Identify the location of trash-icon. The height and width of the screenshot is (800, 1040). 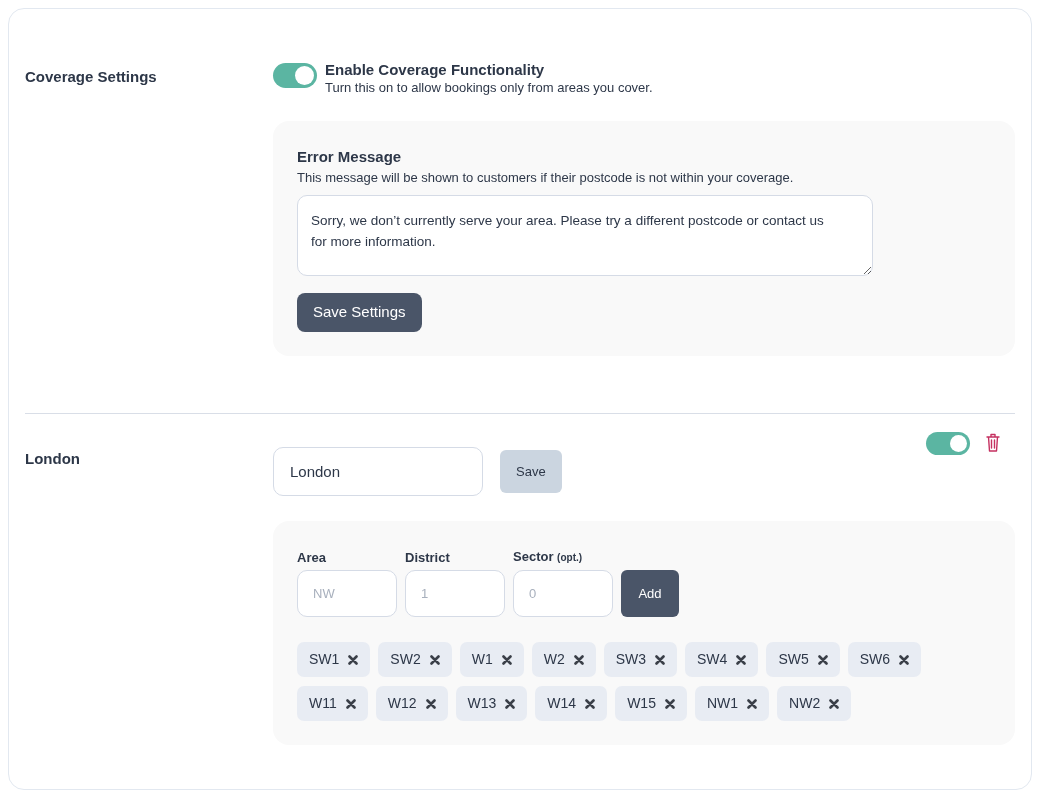
(993, 442).